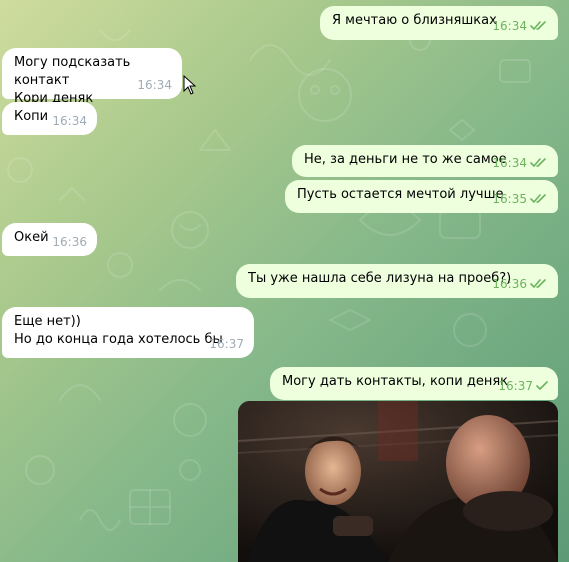 The width and height of the screenshot is (569, 562). Describe the element at coordinates (92, 77) in the screenshot. I see `message-bubble-incoming: Могу подсказать контакт Кори деняк 16:34` at that location.